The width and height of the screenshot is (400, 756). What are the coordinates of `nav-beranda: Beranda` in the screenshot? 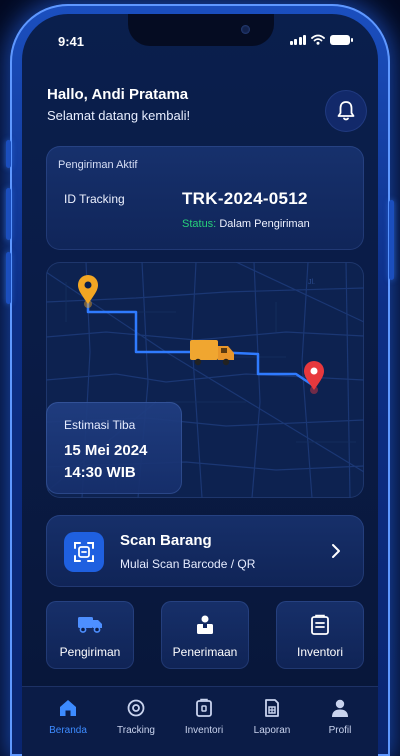 It's located at (68, 716).